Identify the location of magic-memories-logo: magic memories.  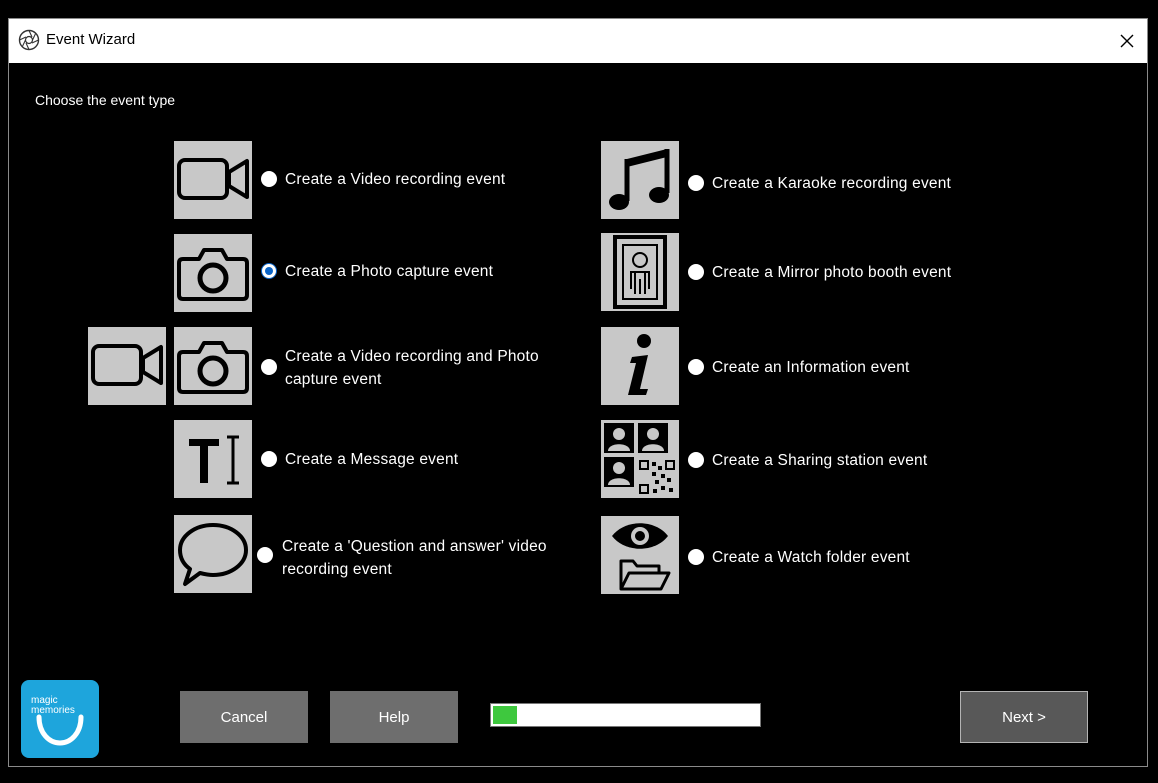
(60, 719).